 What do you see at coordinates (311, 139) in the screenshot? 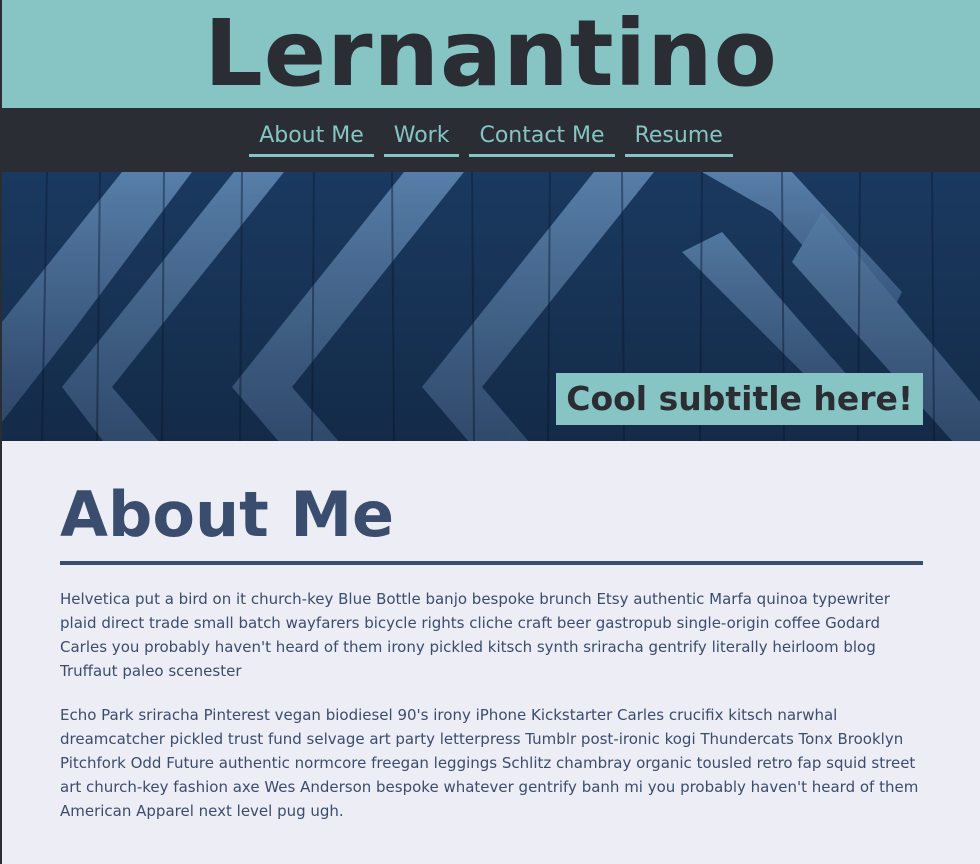
I see `nav-link-about-me: About Me` at bounding box center [311, 139].